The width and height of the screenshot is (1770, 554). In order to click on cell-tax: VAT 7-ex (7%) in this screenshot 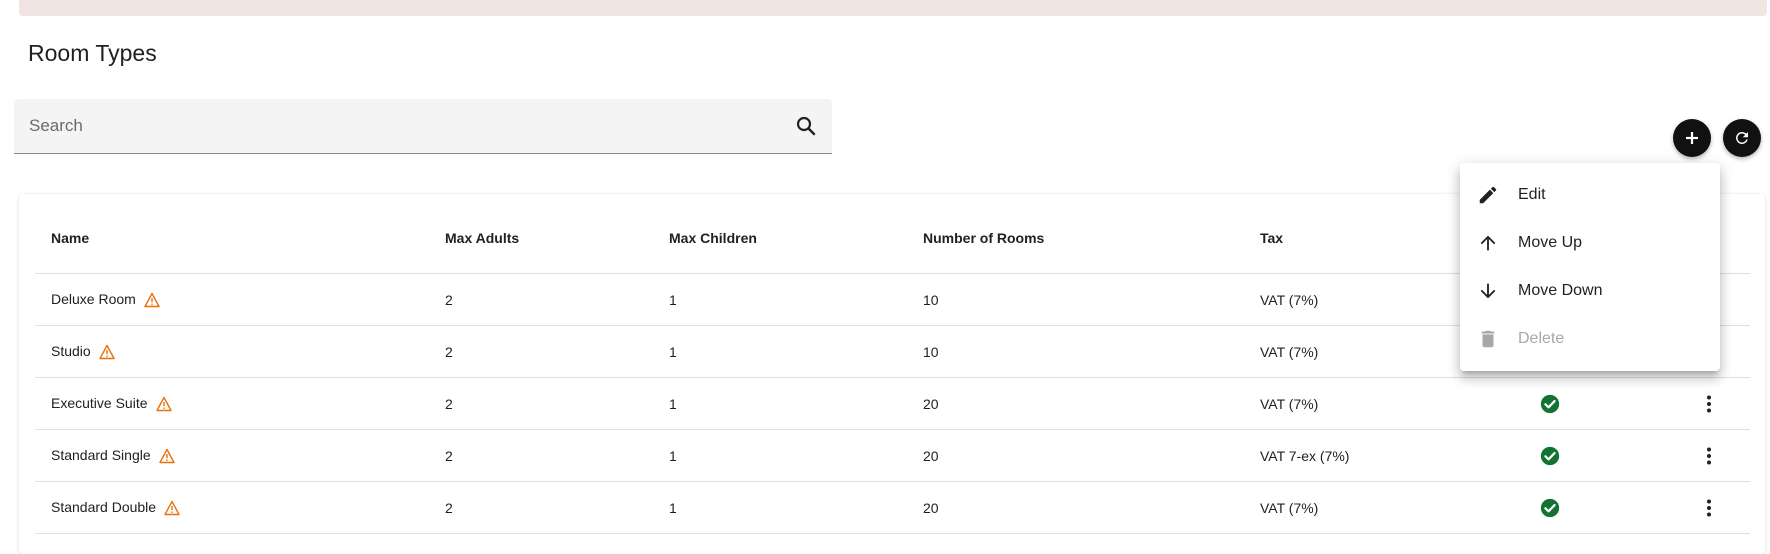, I will do `click(1377, 455)`.